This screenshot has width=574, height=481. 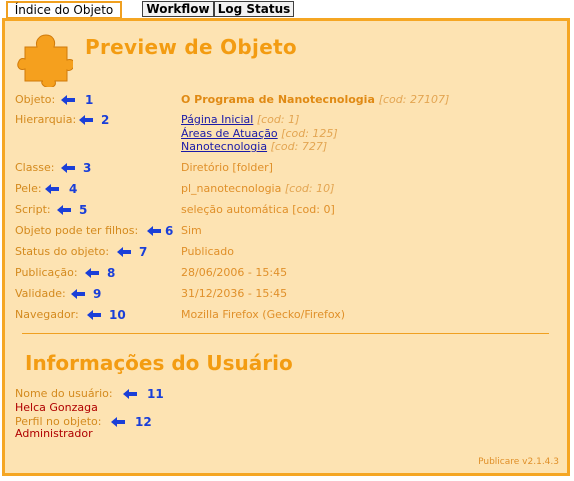 What do you see at coordinates (258, 209) in the screenshot?
I see `script-value: seleção automática [cod: 0]` at bounding box center [258, 209].